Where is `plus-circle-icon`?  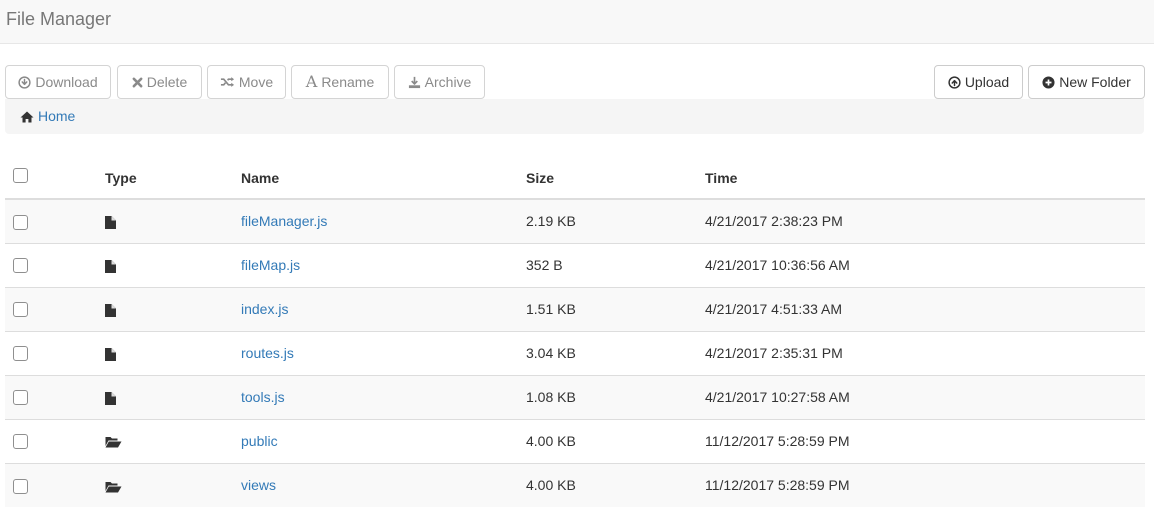 plus-circle-icon is located at coordinates (1048, 82).